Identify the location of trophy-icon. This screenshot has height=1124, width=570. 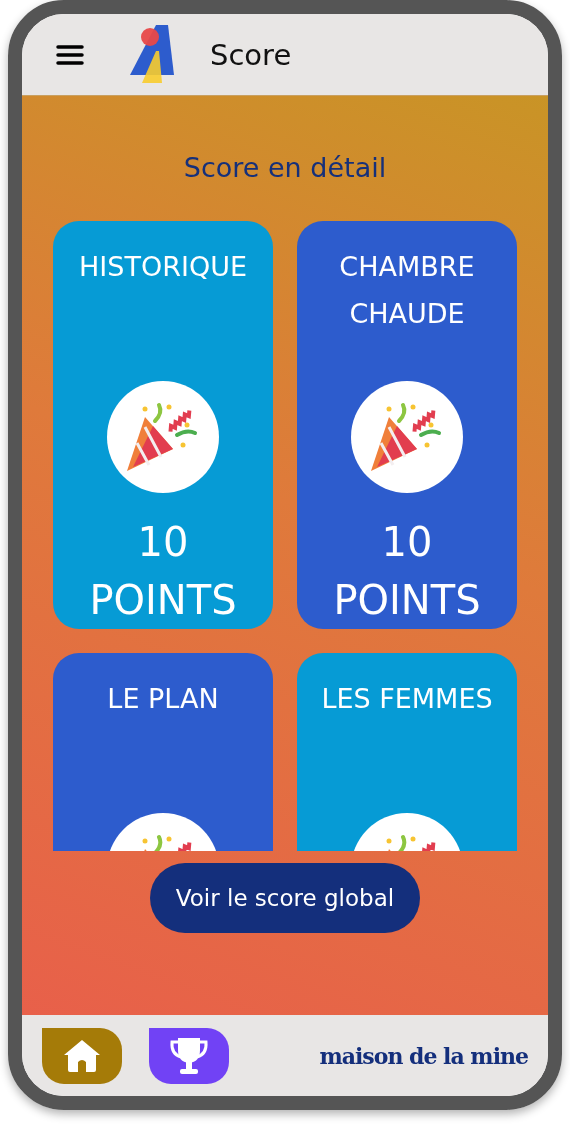
(189, 1055).